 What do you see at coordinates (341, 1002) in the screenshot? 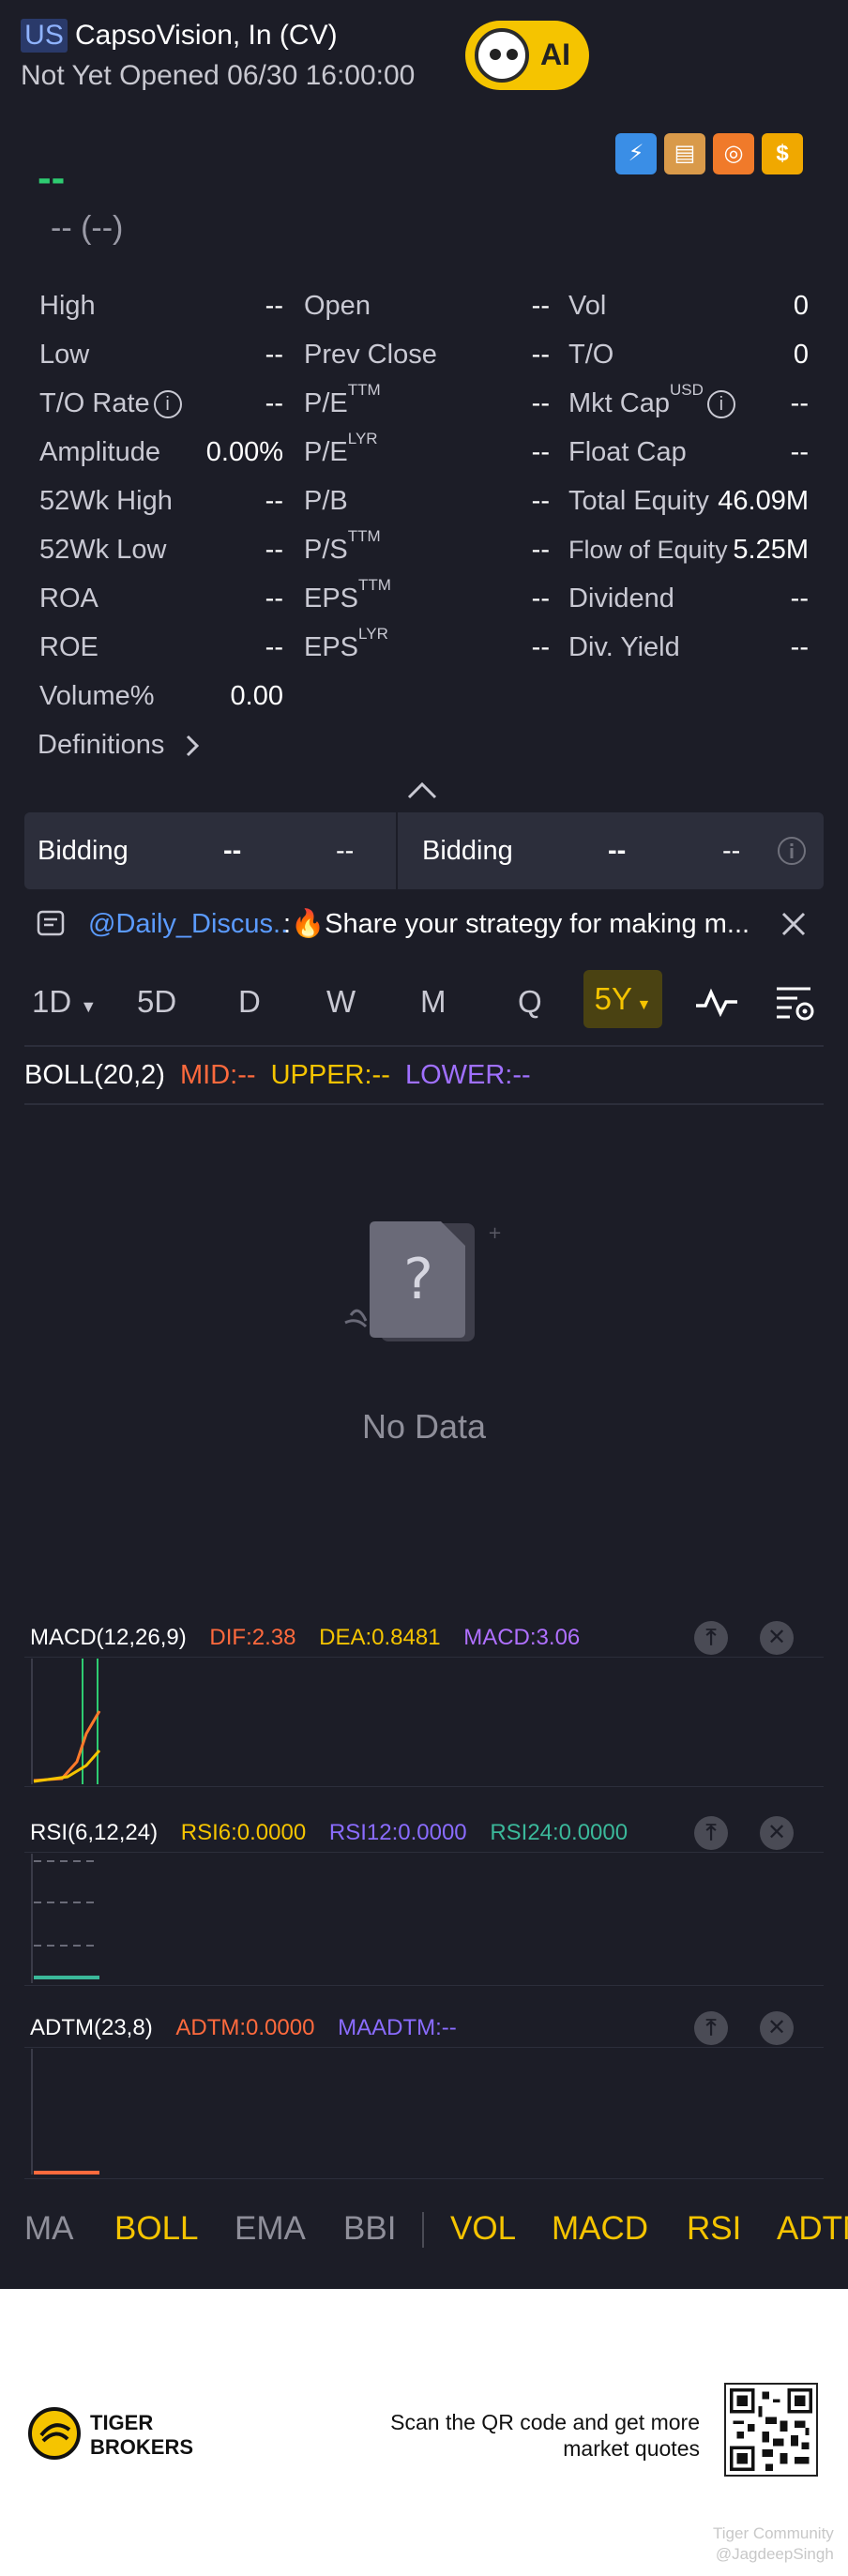
I see `period-w: W` at bounding box center [341, 1002].